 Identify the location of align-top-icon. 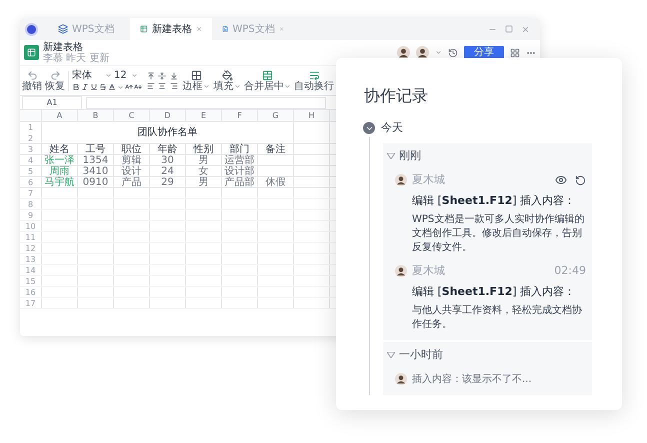
(151, 76).